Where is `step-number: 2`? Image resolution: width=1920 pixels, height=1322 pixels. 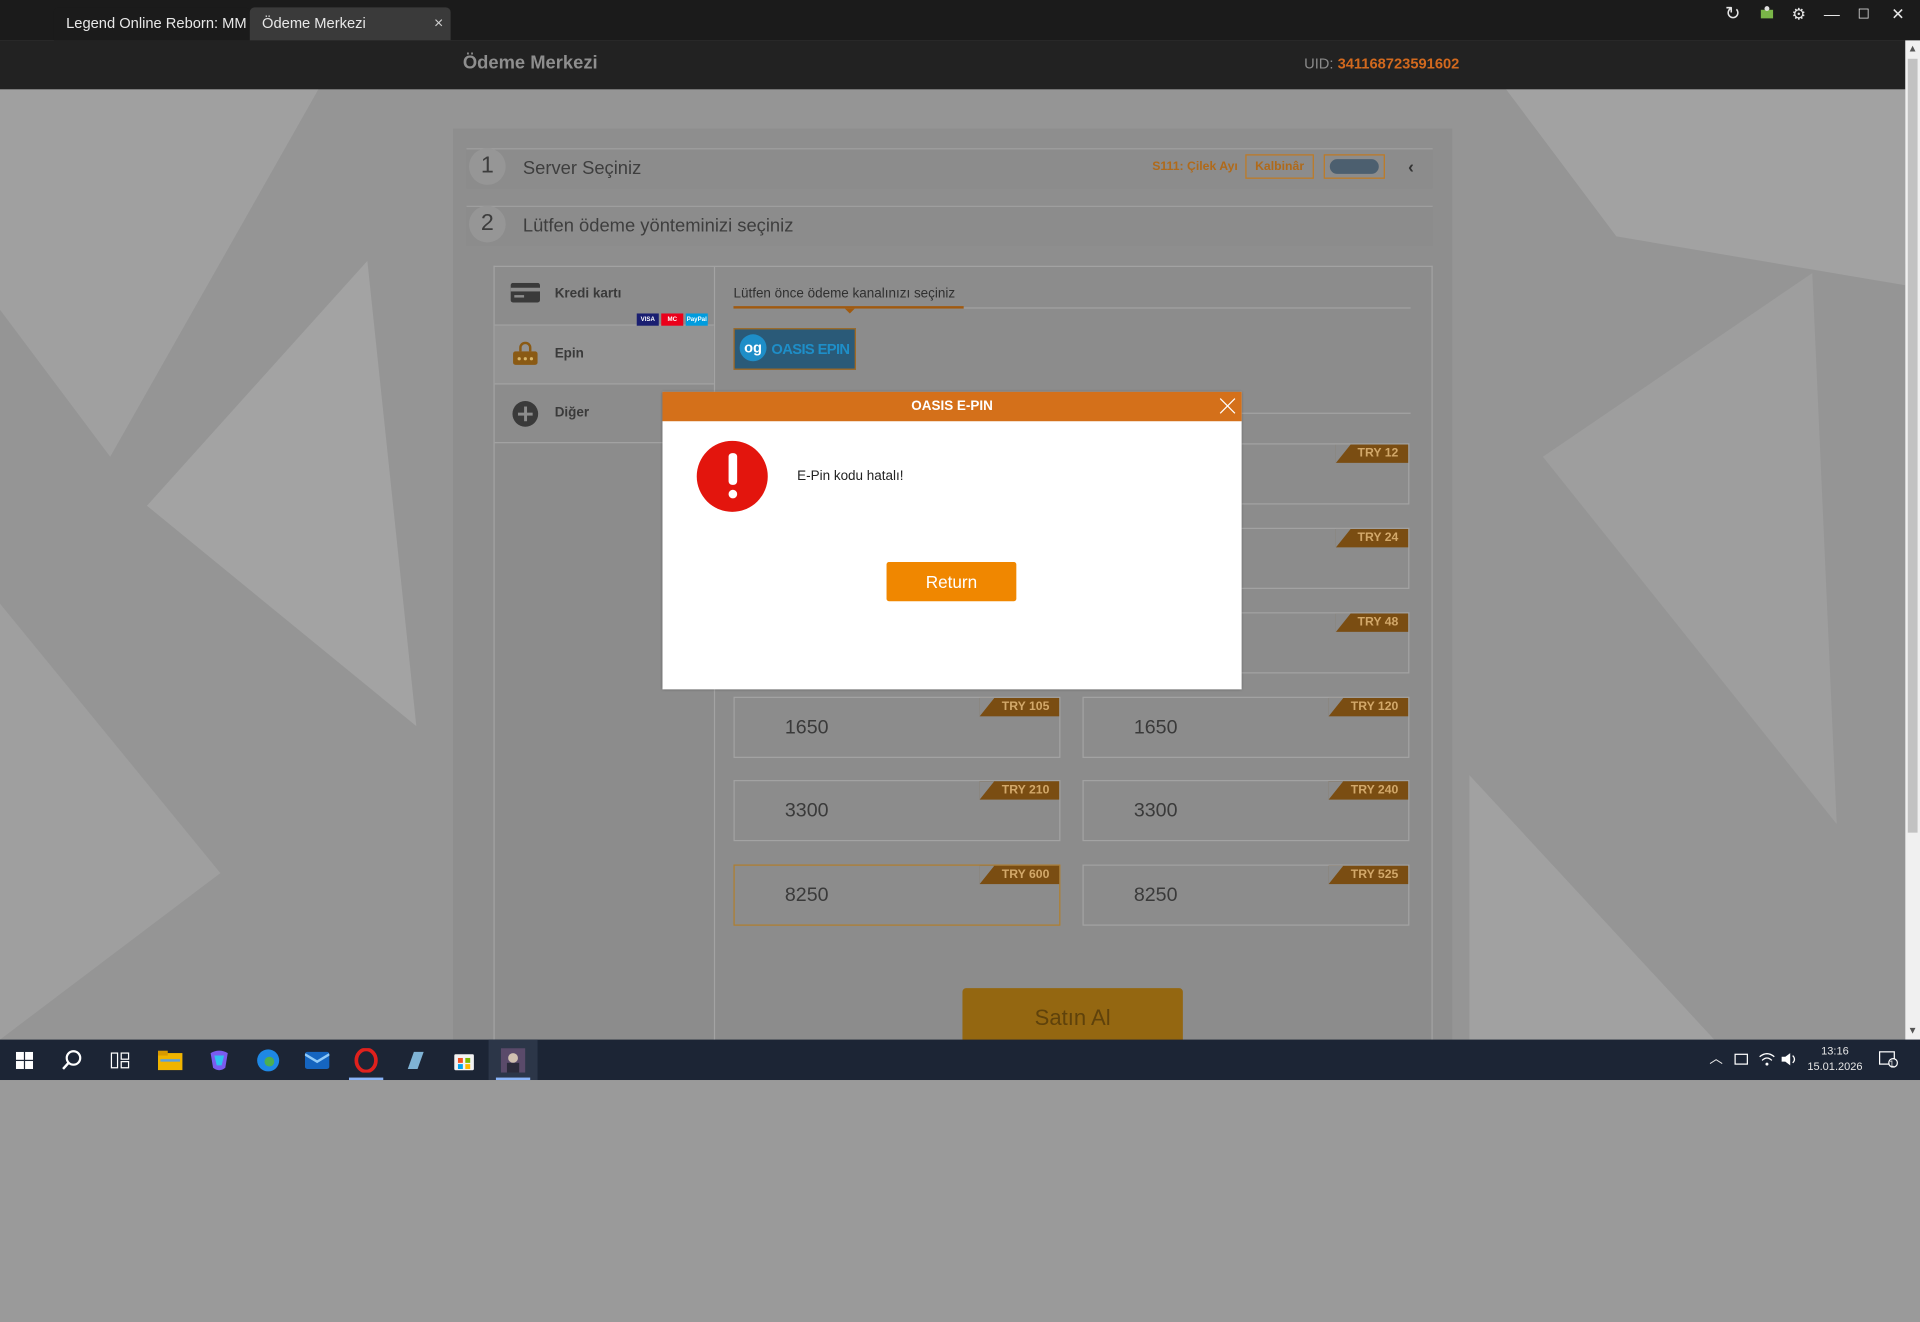 step-number: 2 is located at coordinates (487, 224).